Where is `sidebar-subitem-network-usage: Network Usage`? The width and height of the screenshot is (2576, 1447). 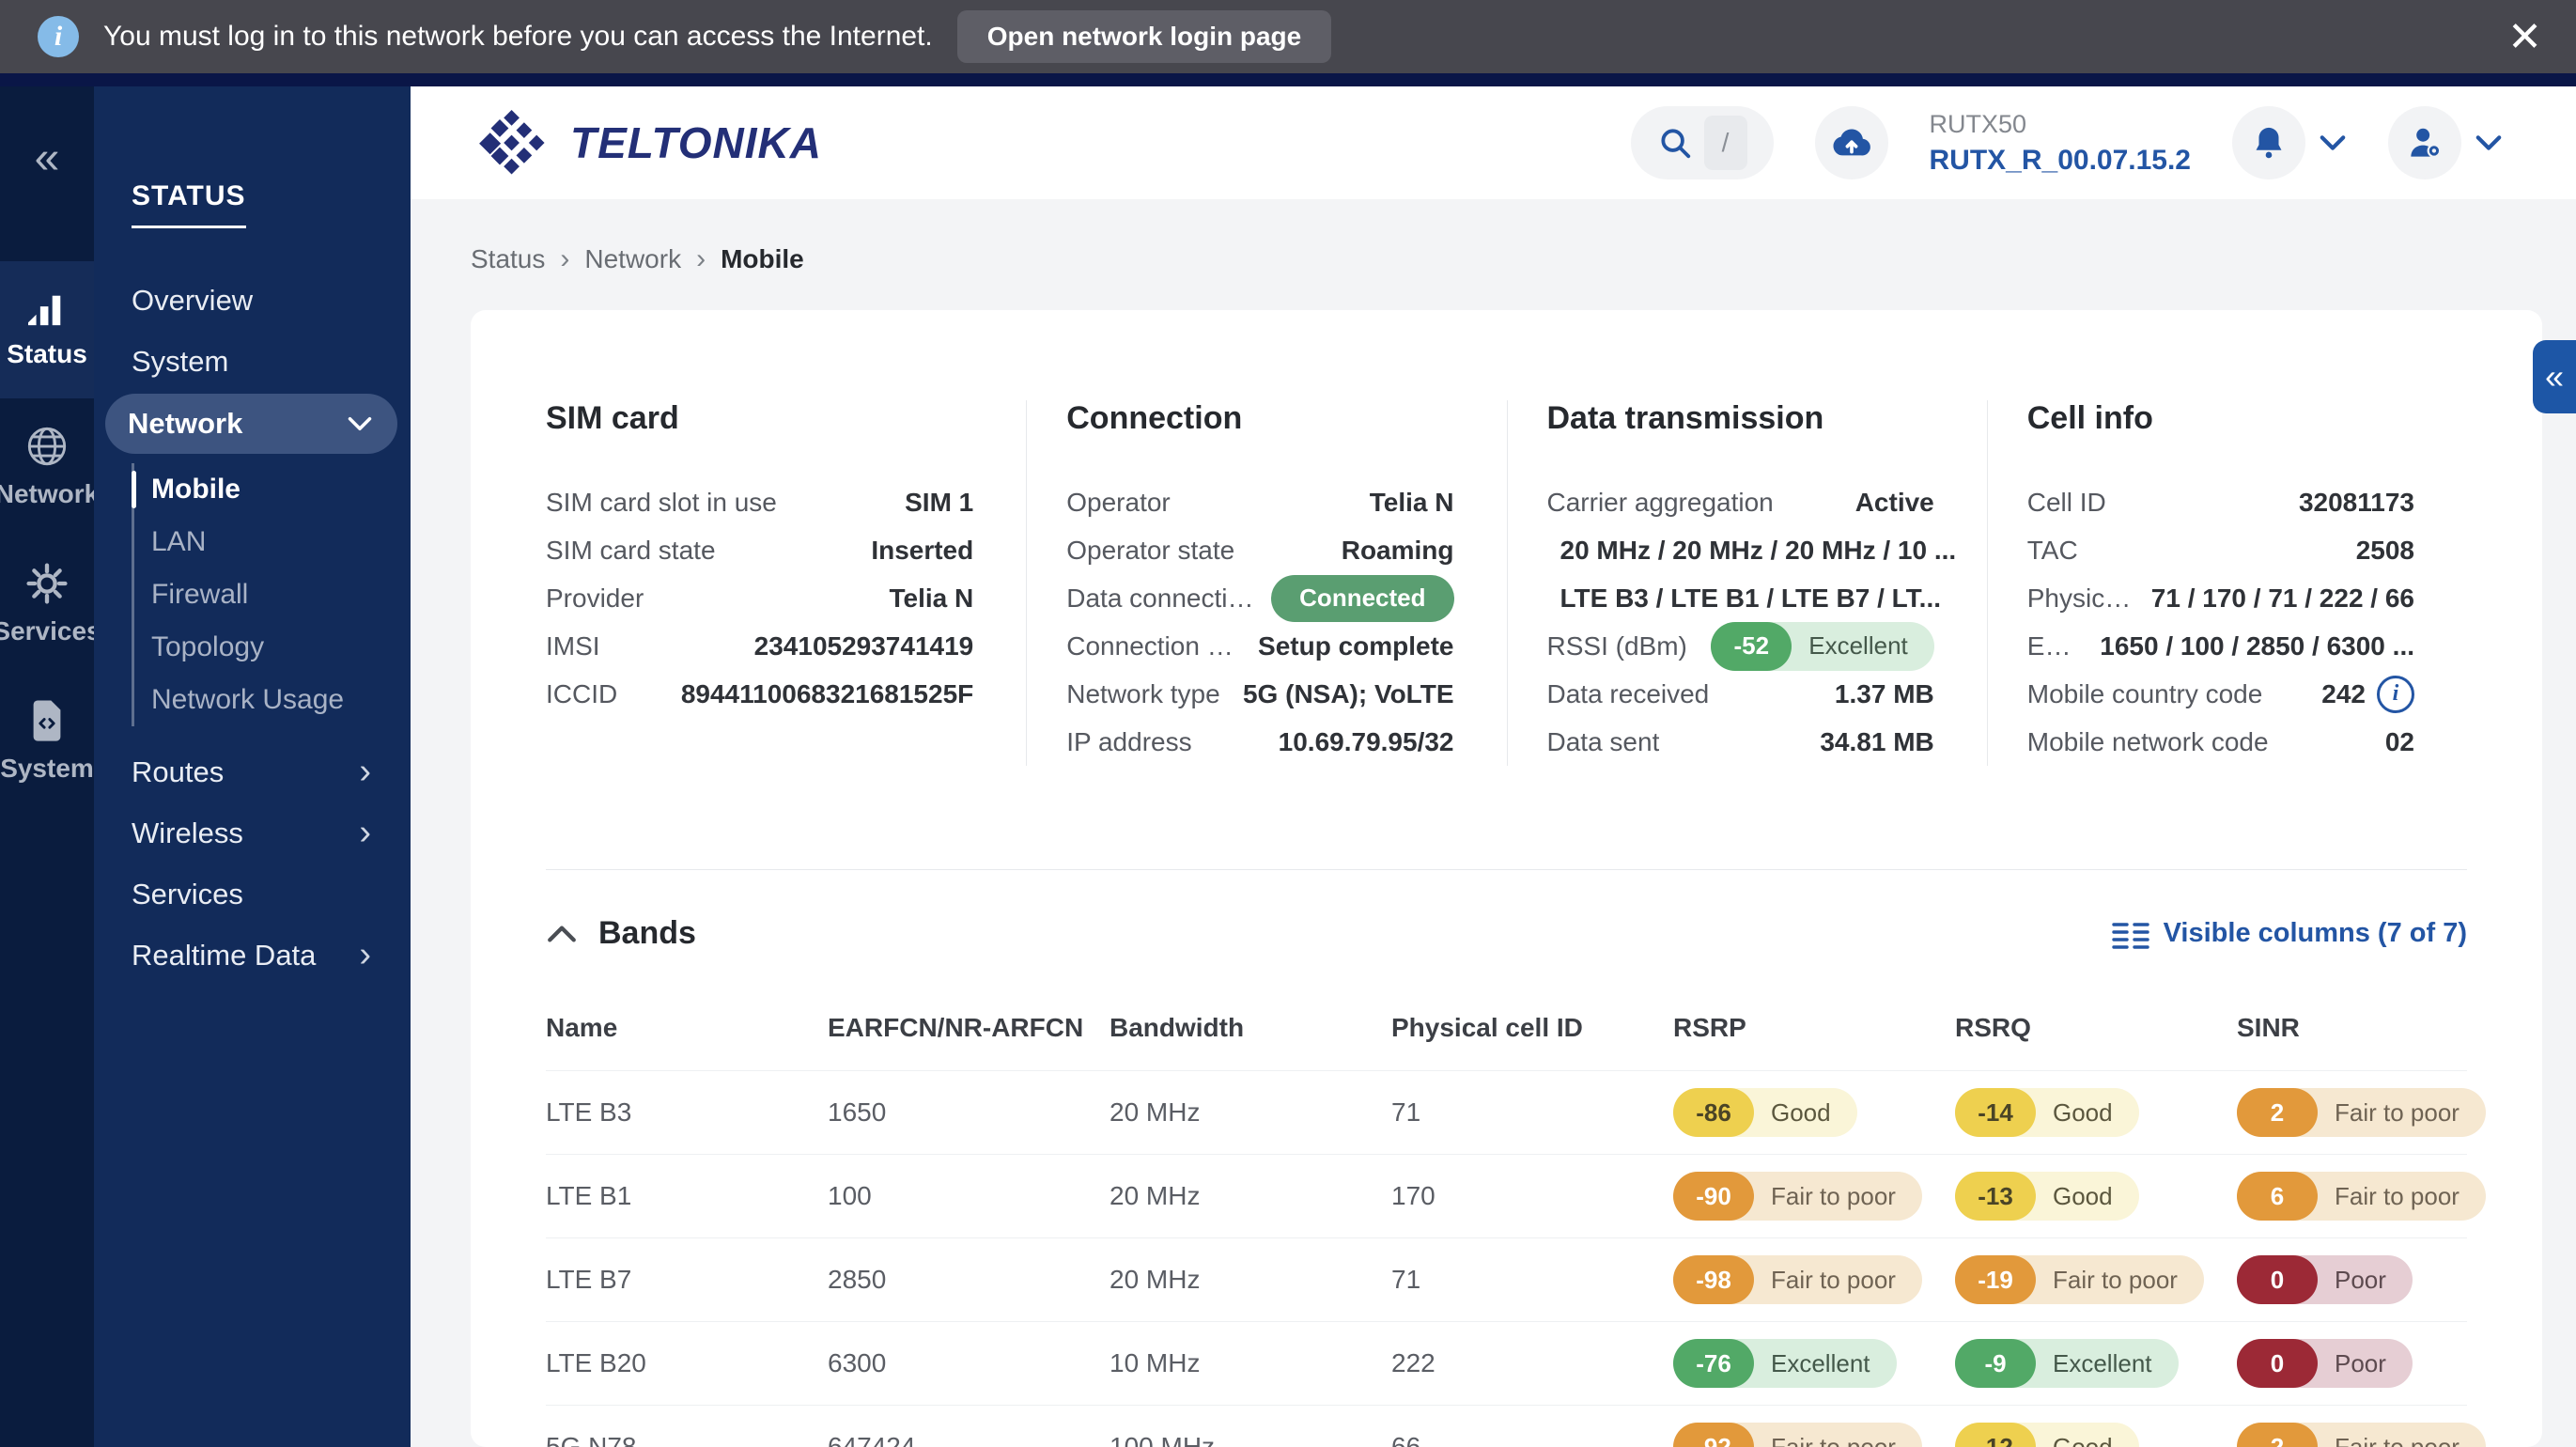
sidebar-subitem-network-usage: Network Usage is located at coordinates (274, 700).